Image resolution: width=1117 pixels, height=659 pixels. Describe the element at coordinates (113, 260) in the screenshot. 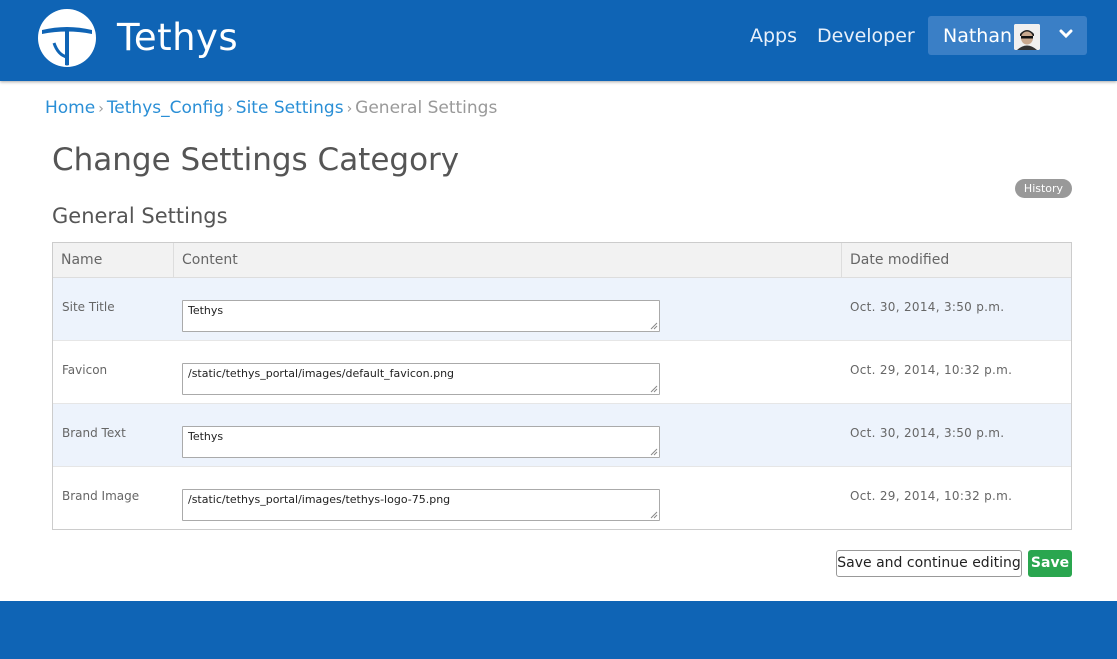

I see `column-header-name: Name` at that location.